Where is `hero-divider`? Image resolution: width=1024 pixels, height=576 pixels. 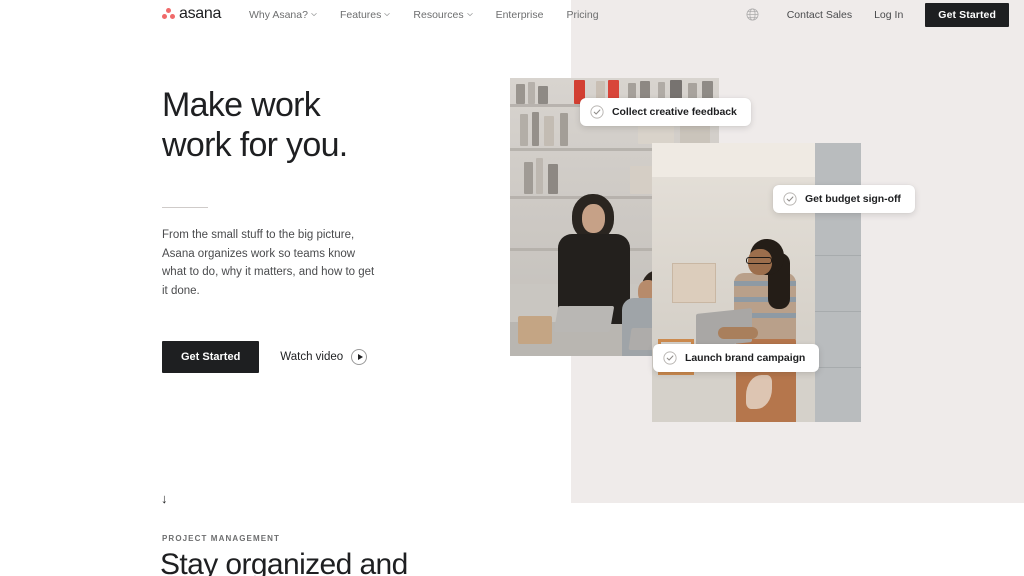 hero-divider is located at coordinates (185, 208).